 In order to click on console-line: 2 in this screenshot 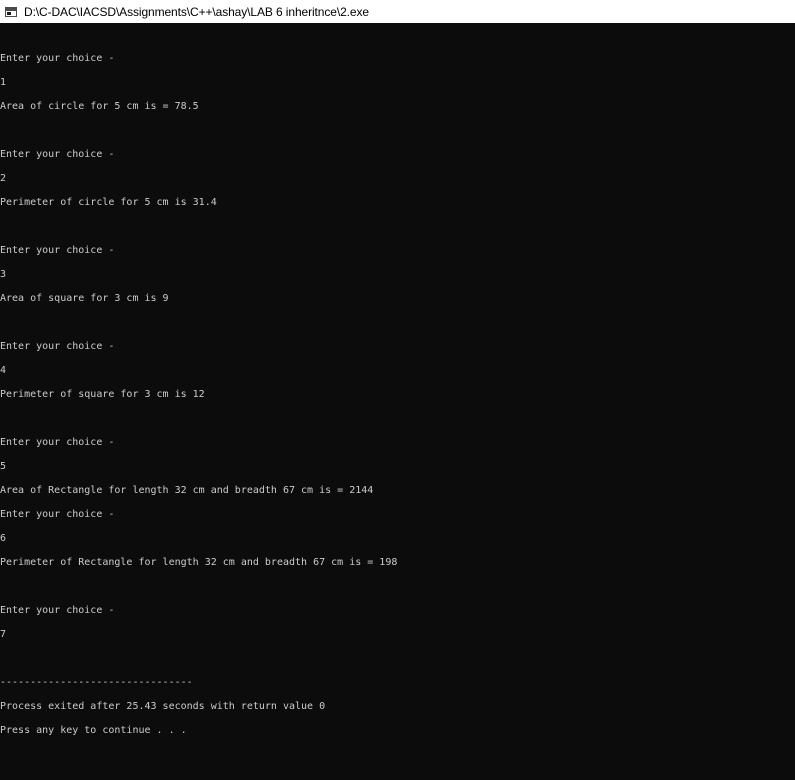, I will do `click(3, 178)`.